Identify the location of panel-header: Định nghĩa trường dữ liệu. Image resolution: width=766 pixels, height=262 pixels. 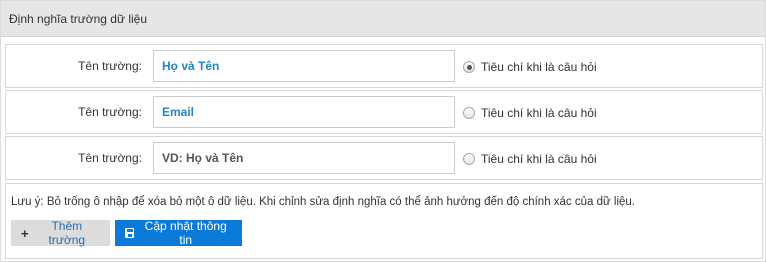
(383, 19).